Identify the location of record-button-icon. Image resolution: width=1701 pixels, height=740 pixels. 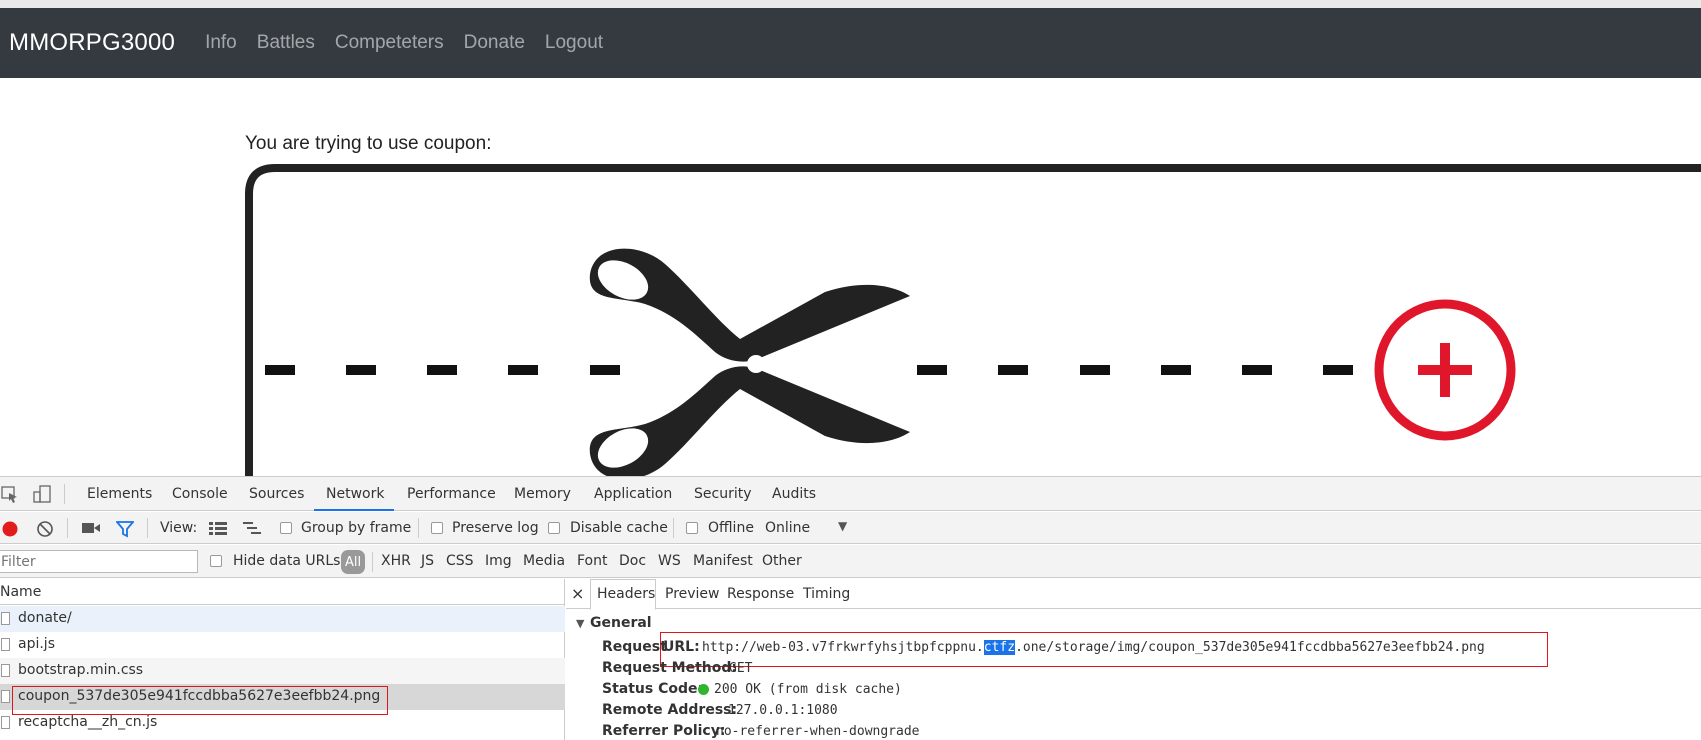
(10, 531).